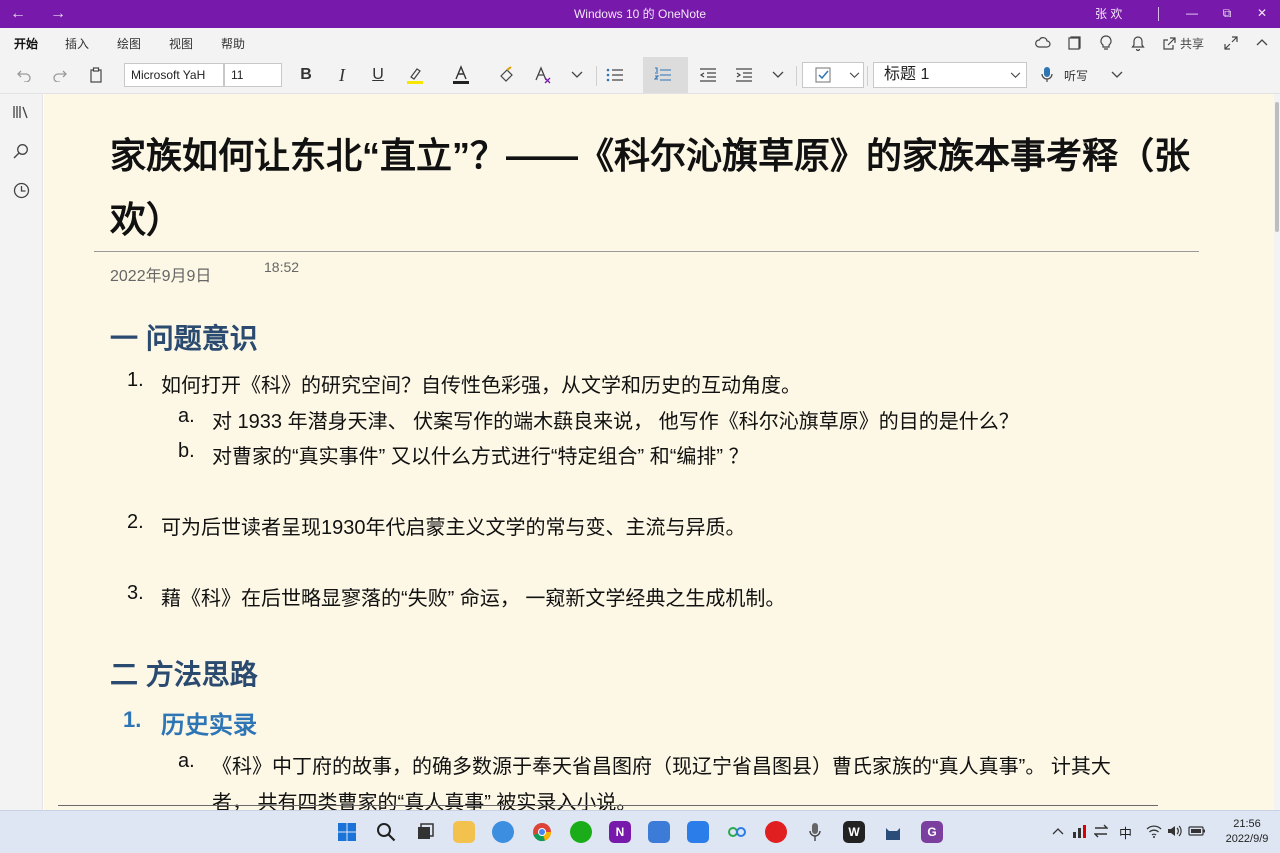 The height and width of the screenshot is (853, 1280). What do you see at coordinates (129, 43) in the screenshot?
I see `tab-draw: 绘图` at bounding box center [129, 43].